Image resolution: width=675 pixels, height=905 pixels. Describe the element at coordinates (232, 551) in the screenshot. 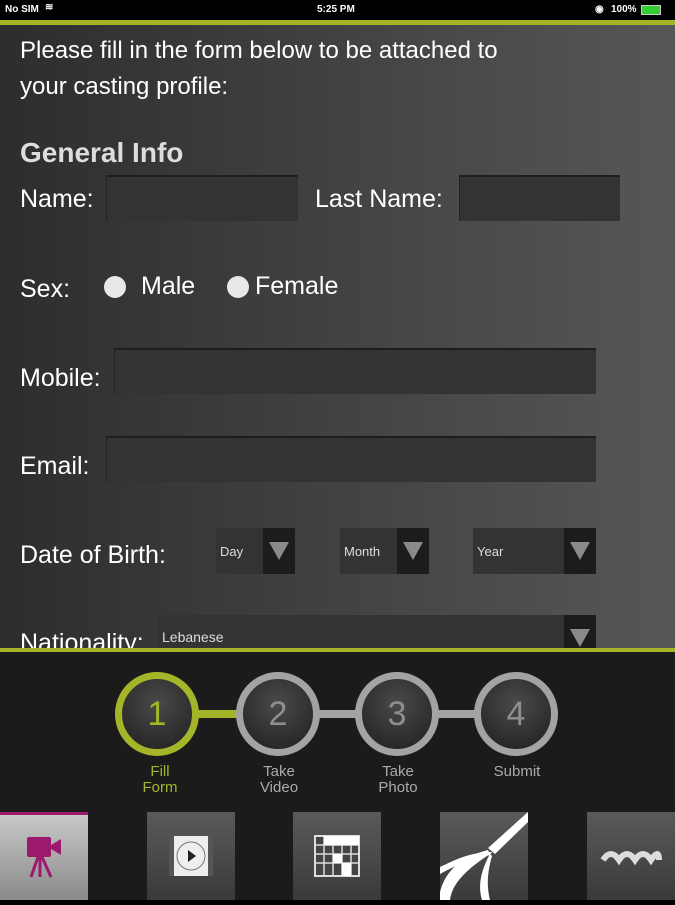

I see `day-value: Day` at that location.